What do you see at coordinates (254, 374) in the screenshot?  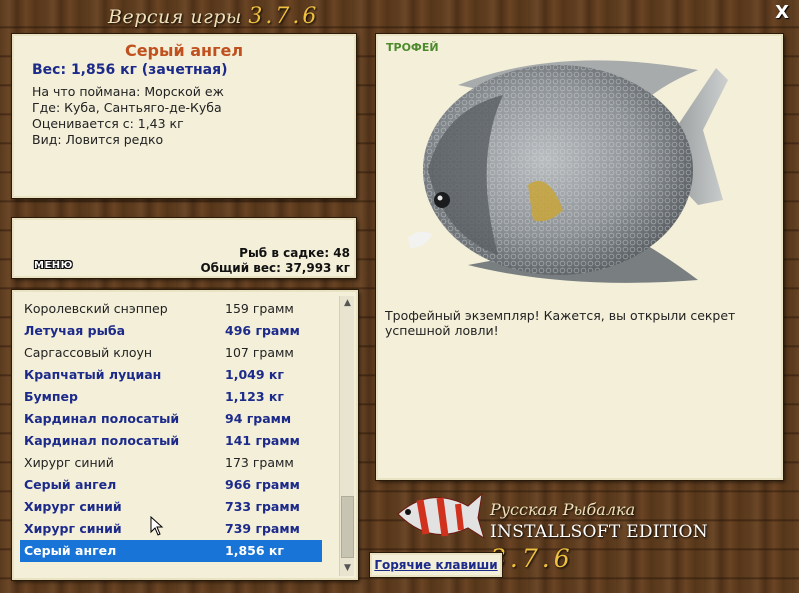 I see `catch-item-weight: 1,049 кг` at bounding box center [254, 374].